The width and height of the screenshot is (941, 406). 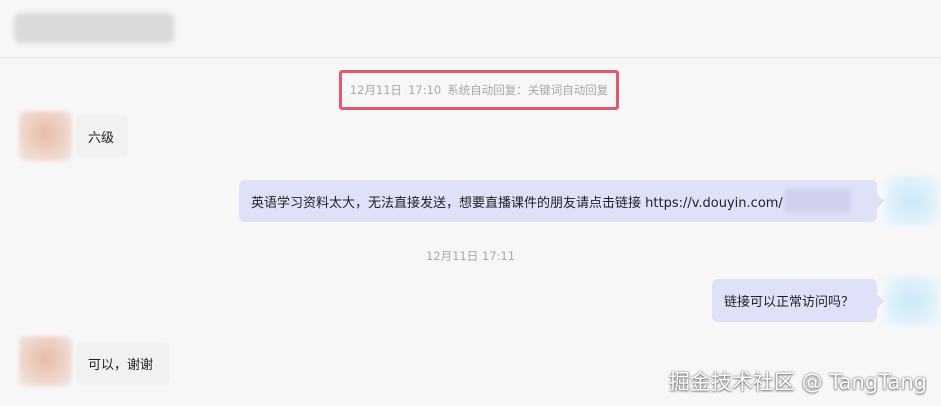 I want to click on blurred-link-suffix, so click(x=817, y=201).